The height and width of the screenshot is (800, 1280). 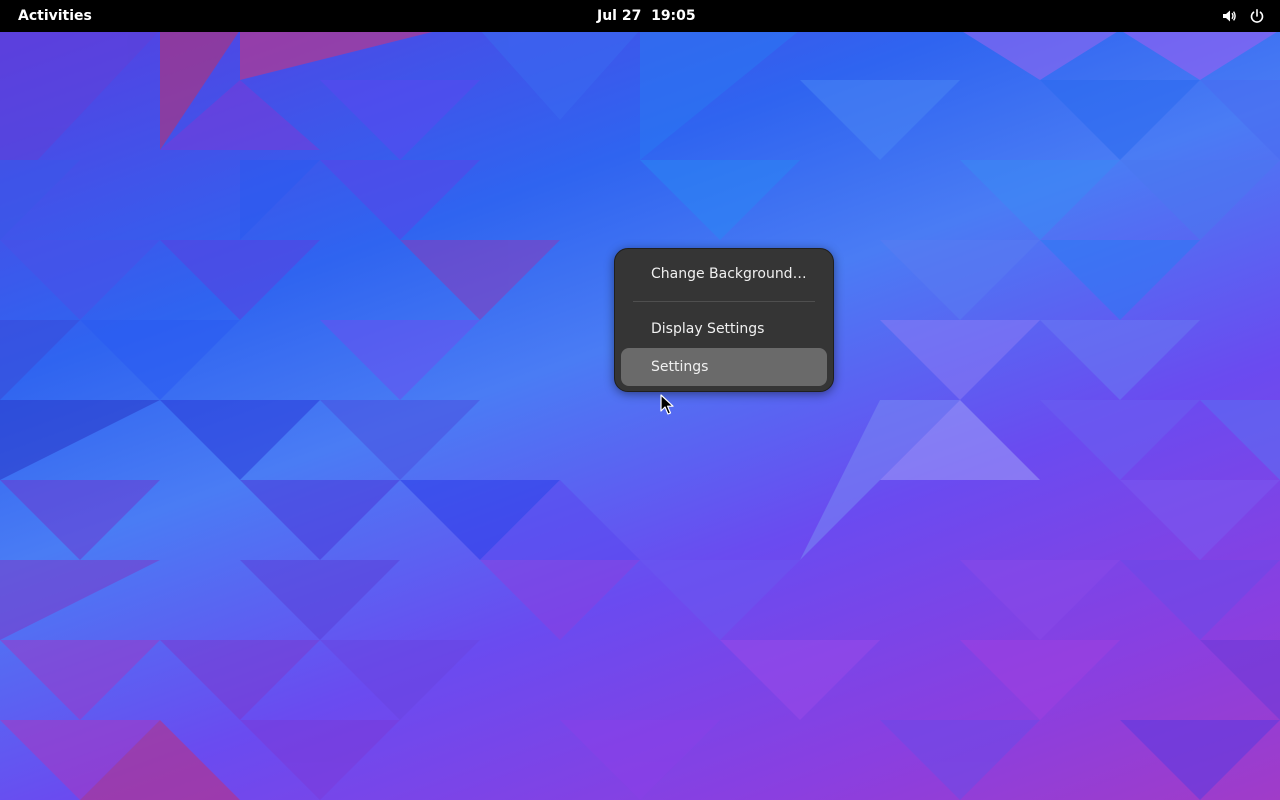 I want to click on power-icon, so click(x=1257, y=16).